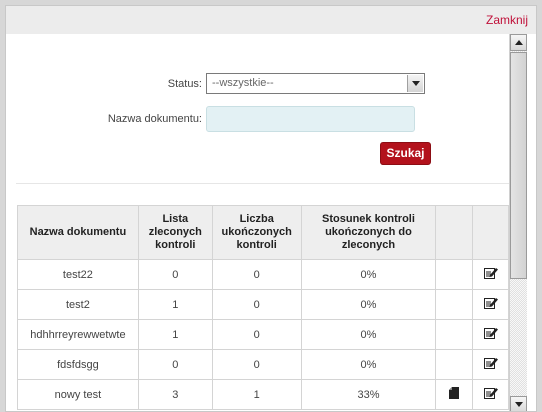 The height and width of the screenshot is (412, 542). What do you see at coordinates (78, 334) in the screenshot?
I see `cell-doc-name: hdhhrreyrewwetwte` at bounding box center [78, 334].